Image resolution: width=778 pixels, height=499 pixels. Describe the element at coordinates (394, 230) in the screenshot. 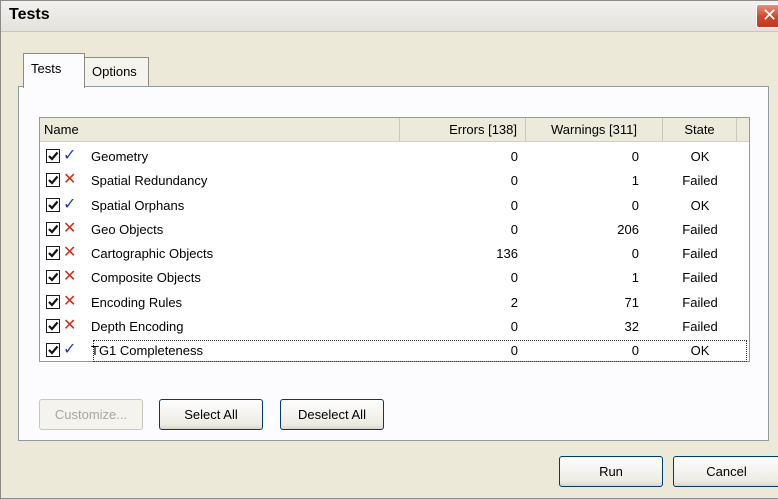

I see `table-row: ✕ Geo Objects 0 206 Failed` at that location.